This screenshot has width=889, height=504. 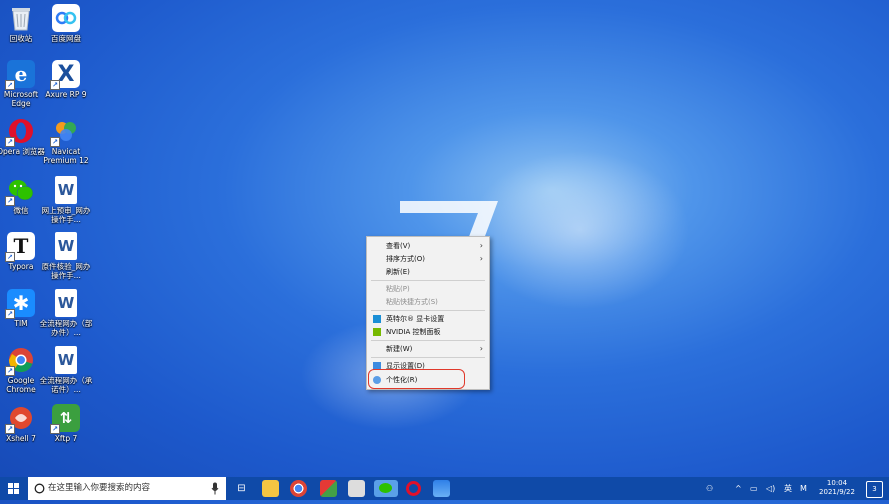 I want to click on network-icon: ▭, so click(x=754, y=488).